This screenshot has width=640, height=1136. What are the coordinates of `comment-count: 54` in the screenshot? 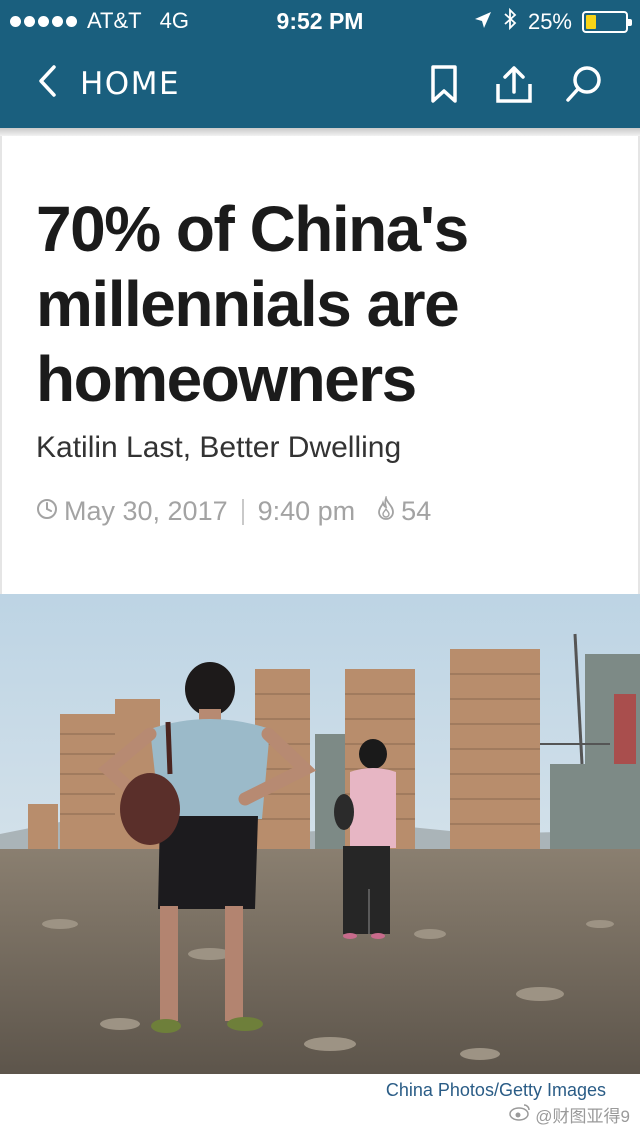 It's located at (416, 511).